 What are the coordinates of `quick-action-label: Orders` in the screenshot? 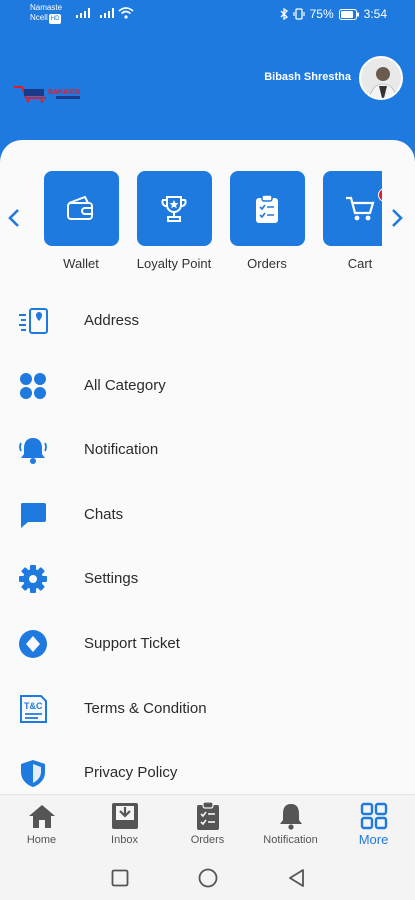 It's located at (267, 263).